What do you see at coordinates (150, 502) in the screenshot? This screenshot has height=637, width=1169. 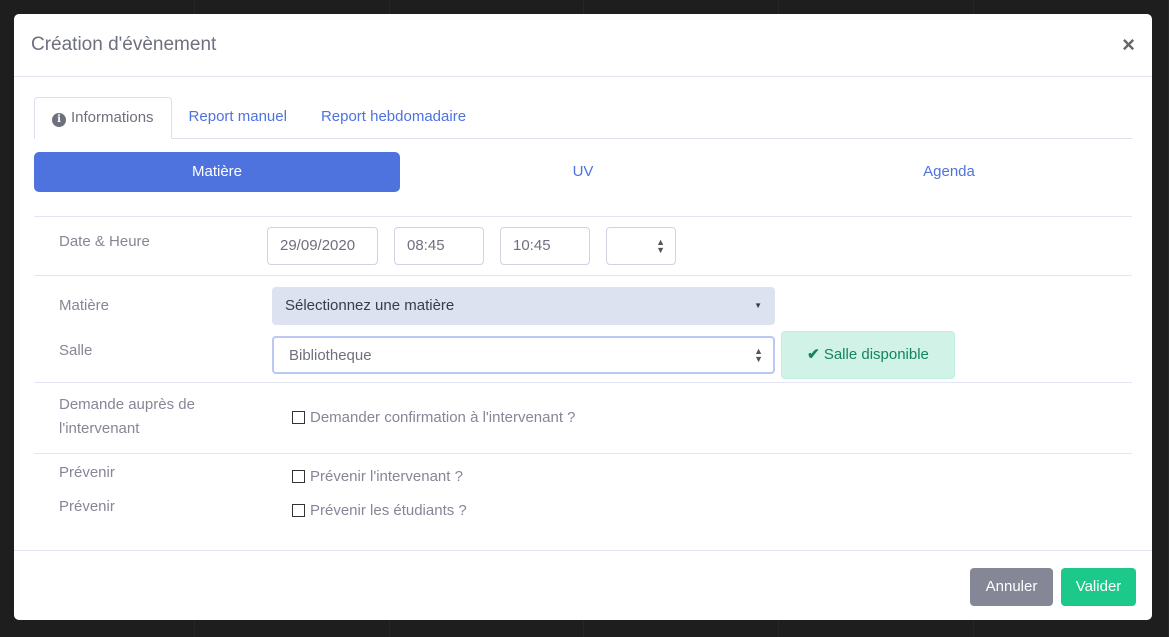 I see `label-col: Prévenir Prévenir` at bounding box center [150, 502].